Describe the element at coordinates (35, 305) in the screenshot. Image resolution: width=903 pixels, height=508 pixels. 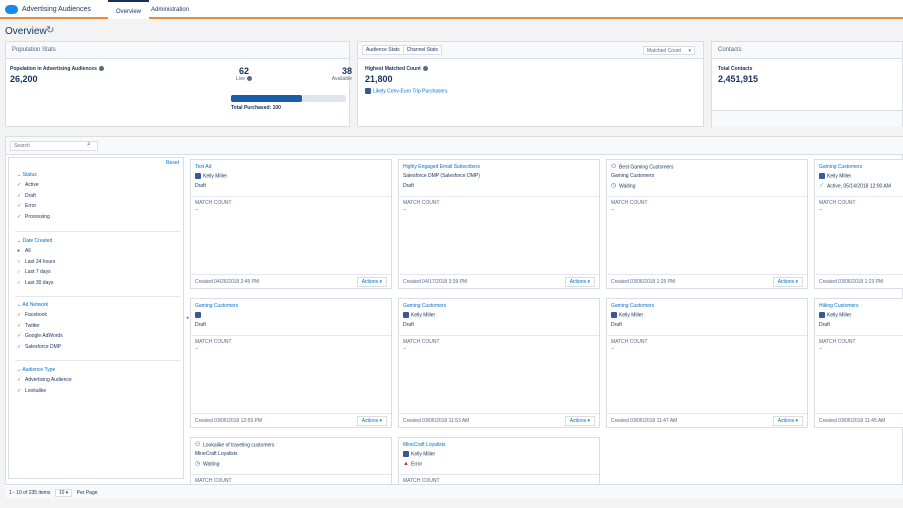
I see `filter-network-title: Ad Network` at that location.